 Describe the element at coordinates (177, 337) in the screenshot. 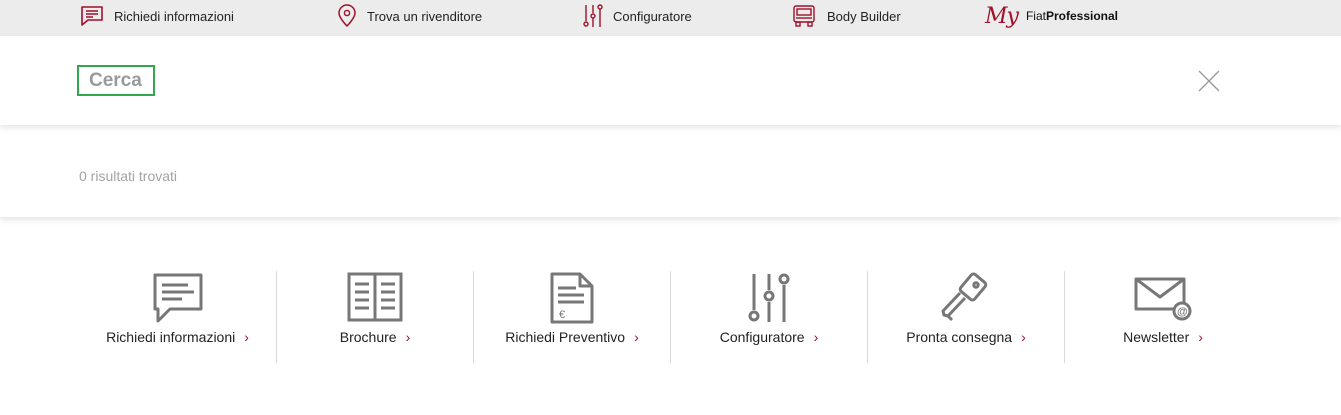

I see `quick-link-label: Richiedi informazioni ›` at that location.